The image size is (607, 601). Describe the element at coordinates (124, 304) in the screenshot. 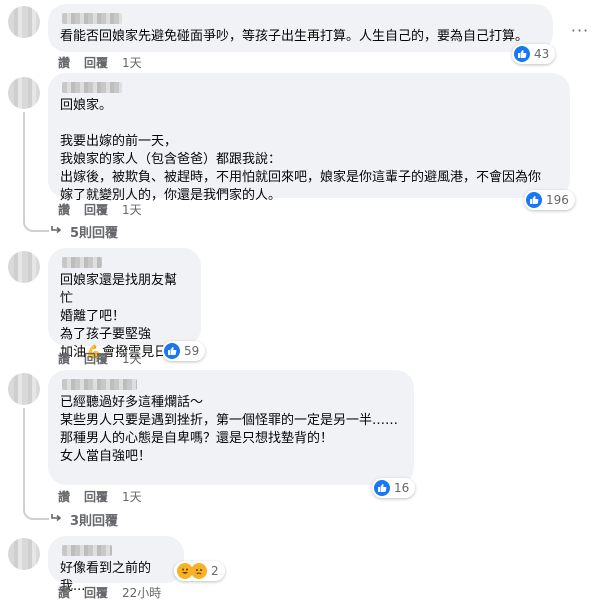

I see `comment-bubble: 回娘家還是找朋友幫忙 婚離了吧！ 為了孩子要堅強 加油💪會撥雲見日的..` at that location.